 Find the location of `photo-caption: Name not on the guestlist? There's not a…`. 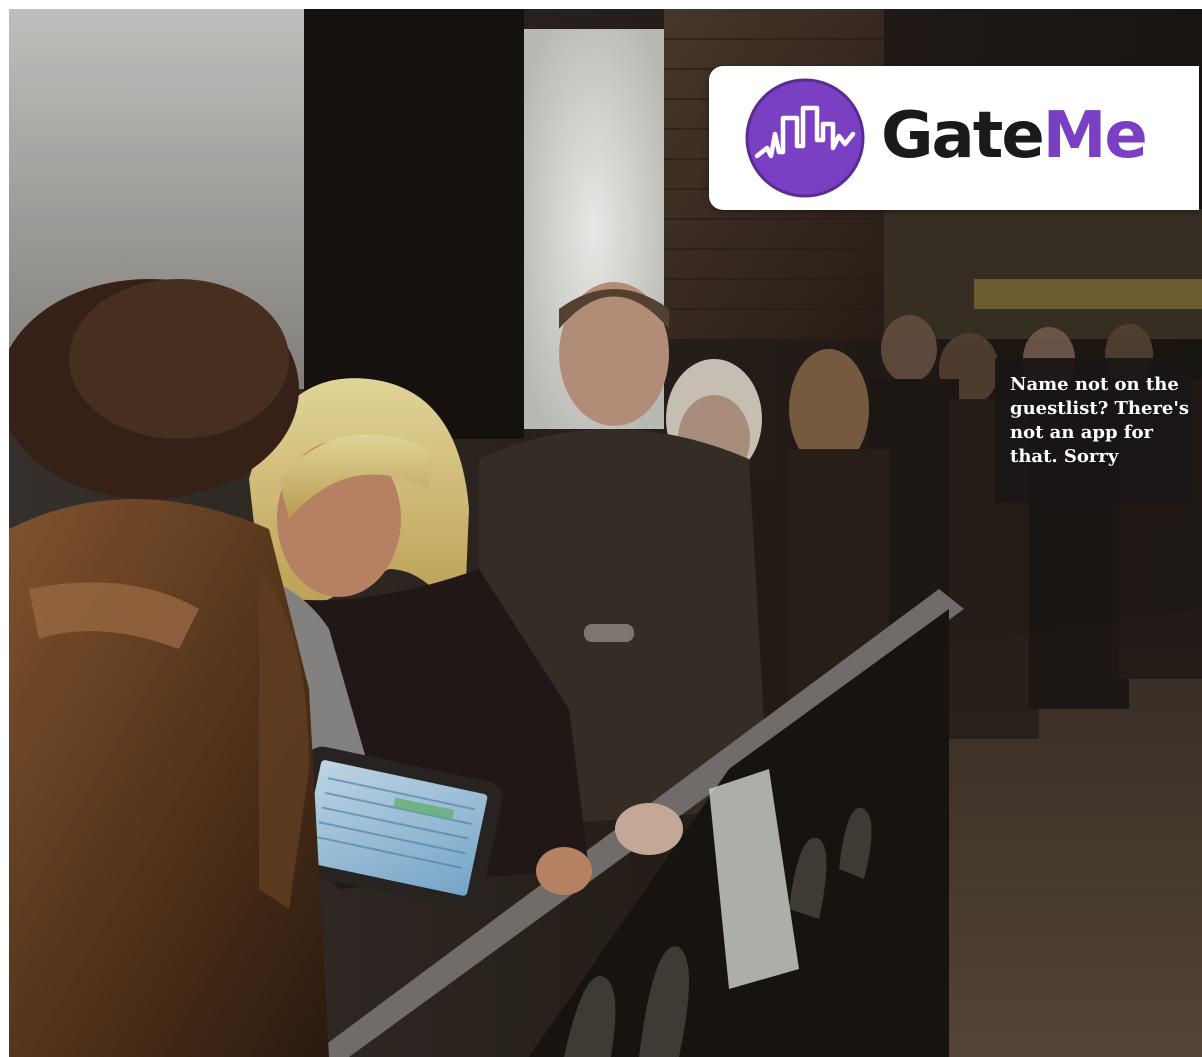

photo-caption: Name not on the guestlist? There's not a… is located at coordinates (1094, 430).